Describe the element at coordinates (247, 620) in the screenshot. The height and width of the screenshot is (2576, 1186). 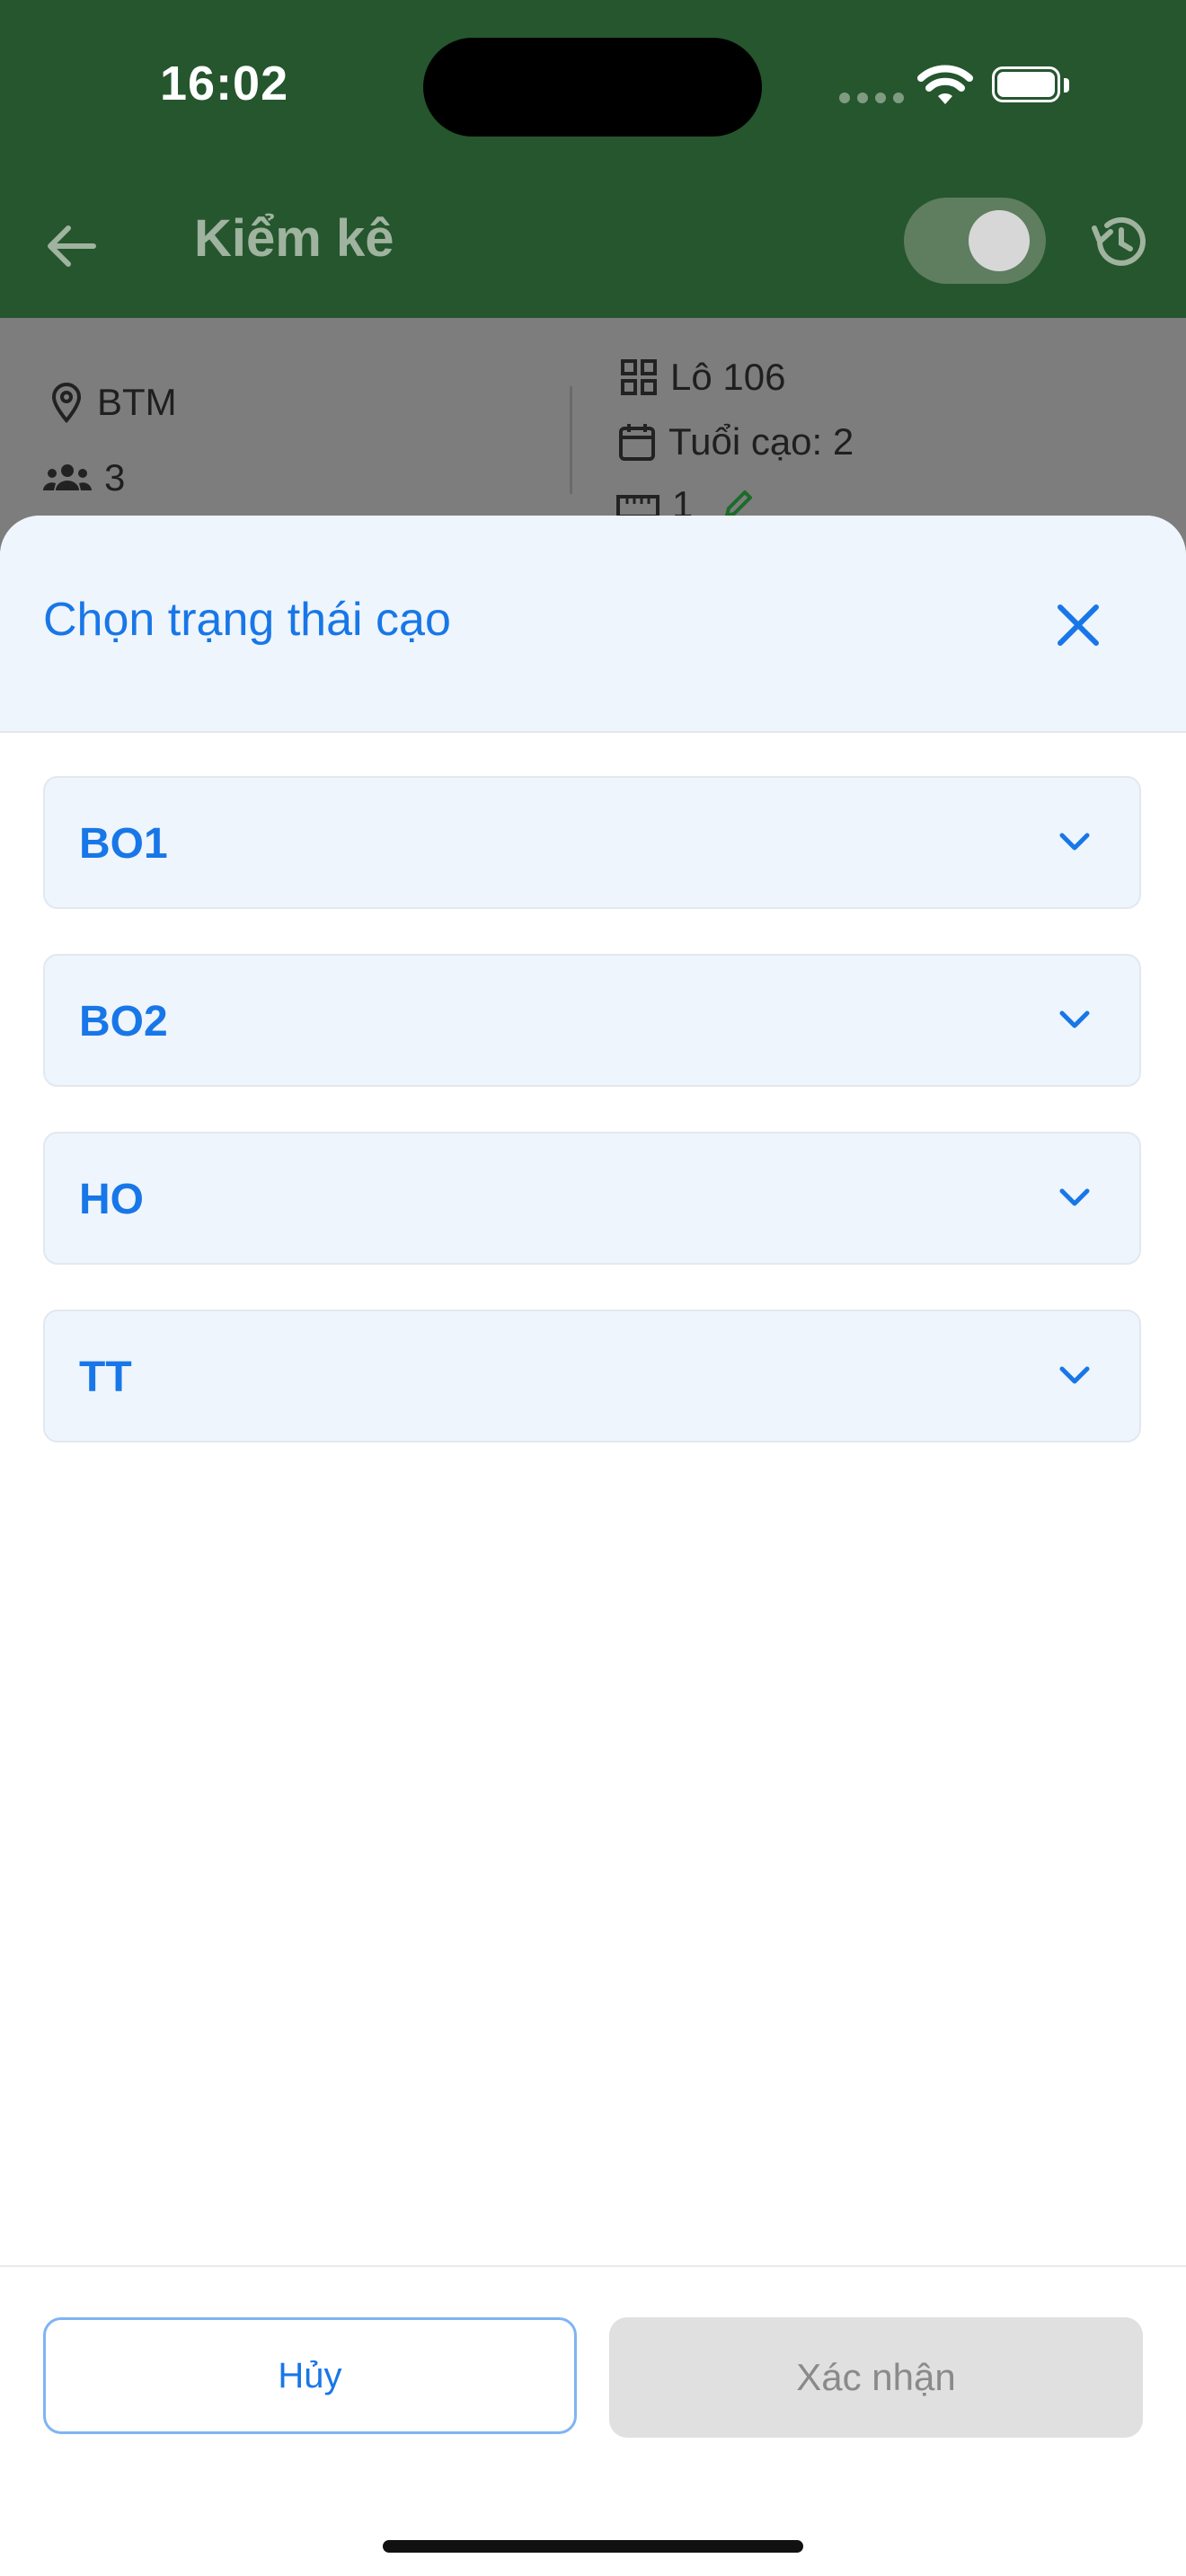
I see `sheet-title: Chọn trạng thái cạo` at that location.